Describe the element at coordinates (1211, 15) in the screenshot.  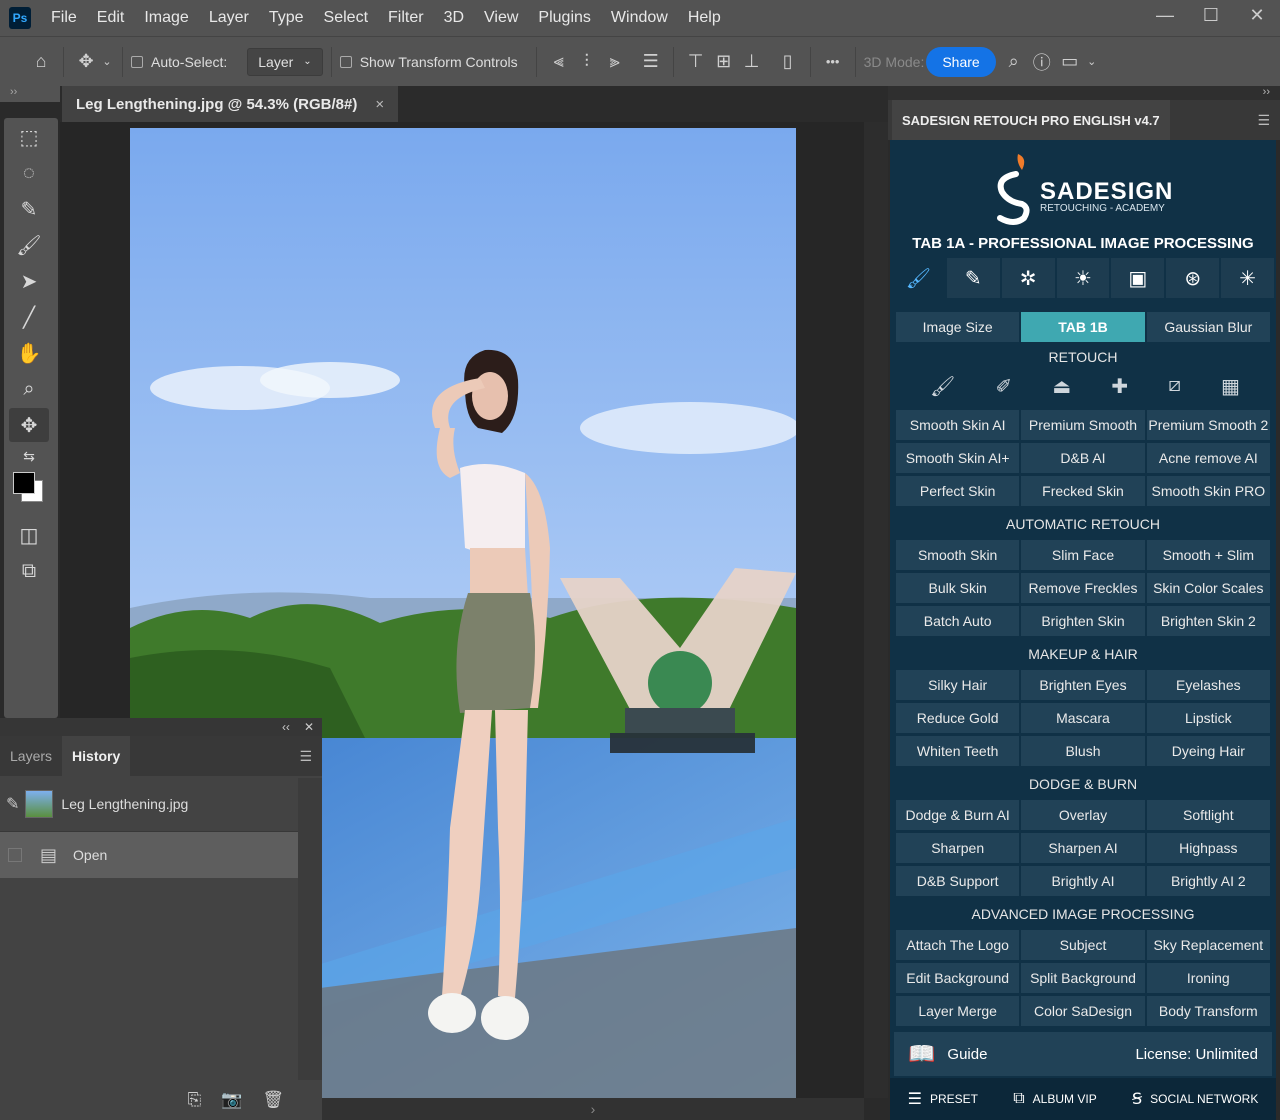
I see `maximize-button: ☐` at that location.